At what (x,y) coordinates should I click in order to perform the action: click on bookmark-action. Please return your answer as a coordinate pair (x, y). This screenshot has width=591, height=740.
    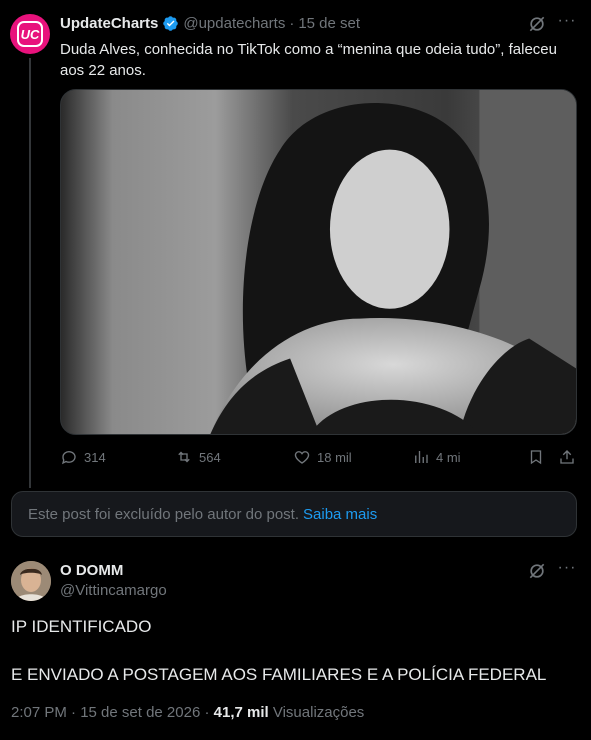
    Looking at the image, I should click on (536, 457).